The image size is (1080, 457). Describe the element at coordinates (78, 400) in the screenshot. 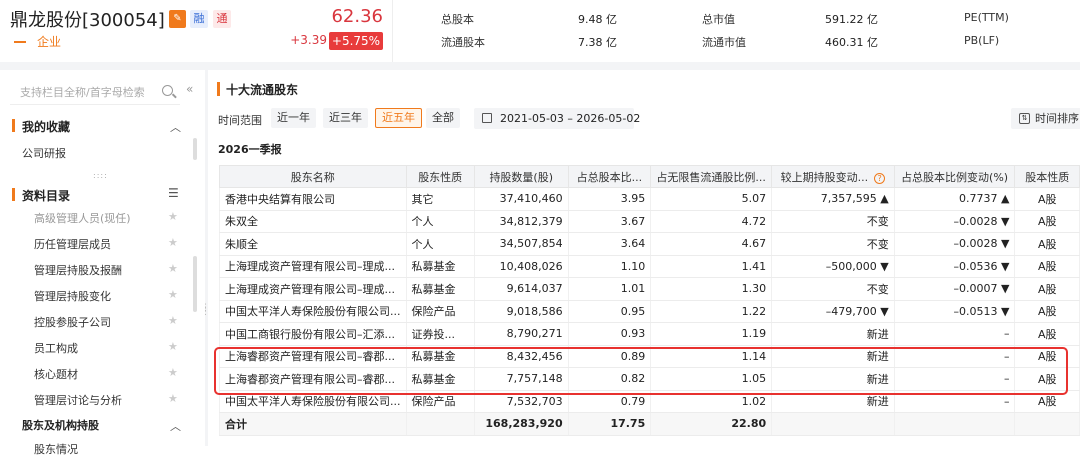

I see `sidebar-item: 管理层讨论与分析` at that location.